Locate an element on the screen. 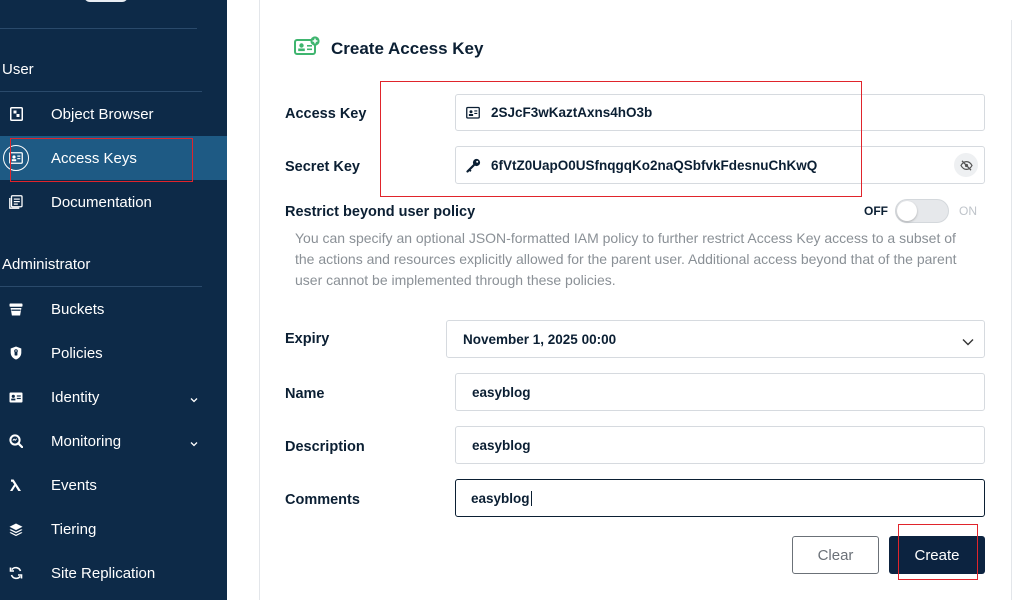 The width and height of the screenshot is (1016, 600). lambda-icon is located at coordinates (16, 485).